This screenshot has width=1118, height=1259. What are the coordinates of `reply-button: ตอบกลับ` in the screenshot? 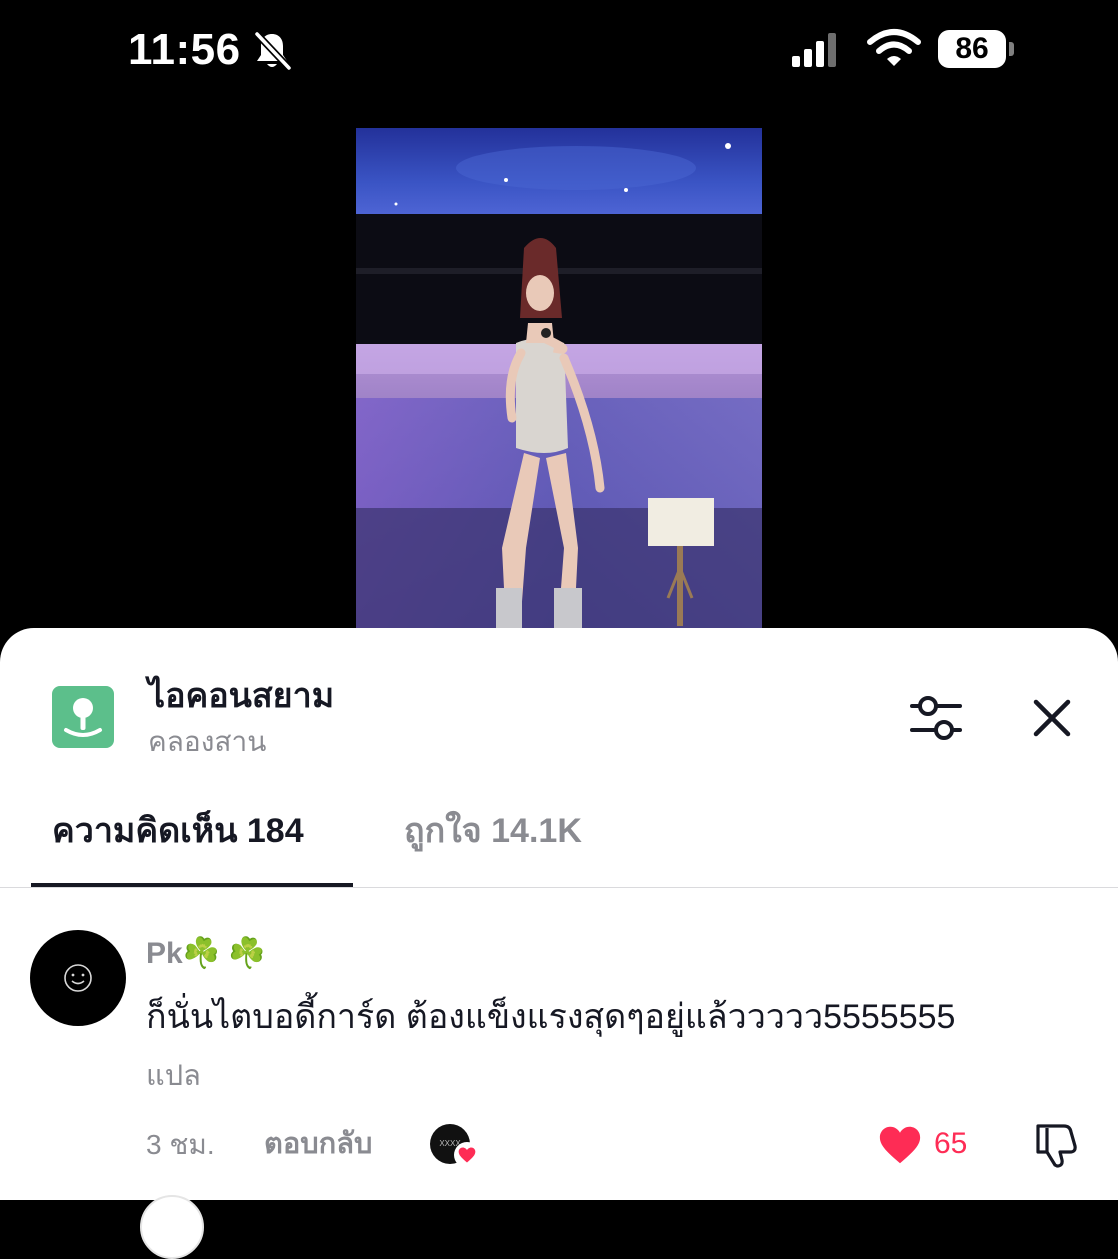 It's located at (318, 1144).